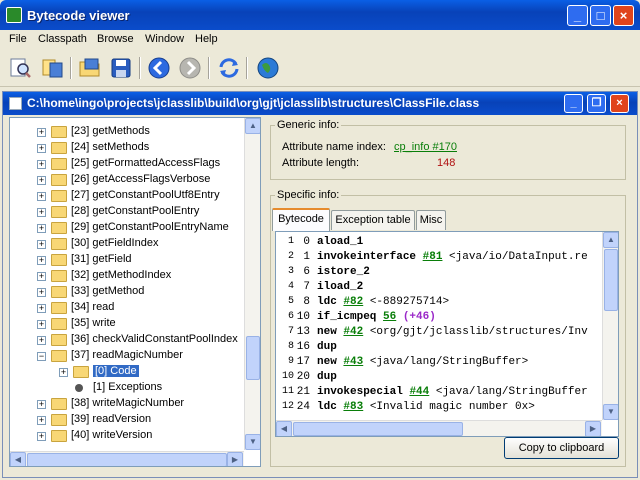 Image resolution: width=640 pixels, height=480 pixels. What do you see at coordinates (53, 68) in the screenshot?
I see `browse-classpath-icon` at bounding box center [53, 68].